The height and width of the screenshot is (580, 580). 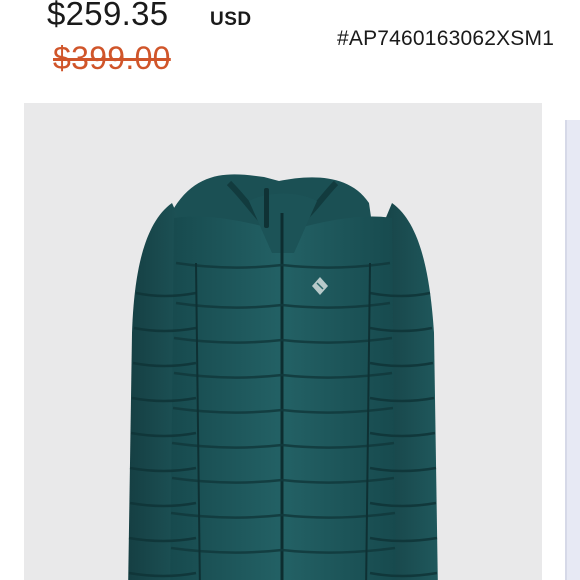 What do you see at coordinates (112, 58) in the screenshot?
I see `original-price: $399.00` at bounding box center [112, 58].